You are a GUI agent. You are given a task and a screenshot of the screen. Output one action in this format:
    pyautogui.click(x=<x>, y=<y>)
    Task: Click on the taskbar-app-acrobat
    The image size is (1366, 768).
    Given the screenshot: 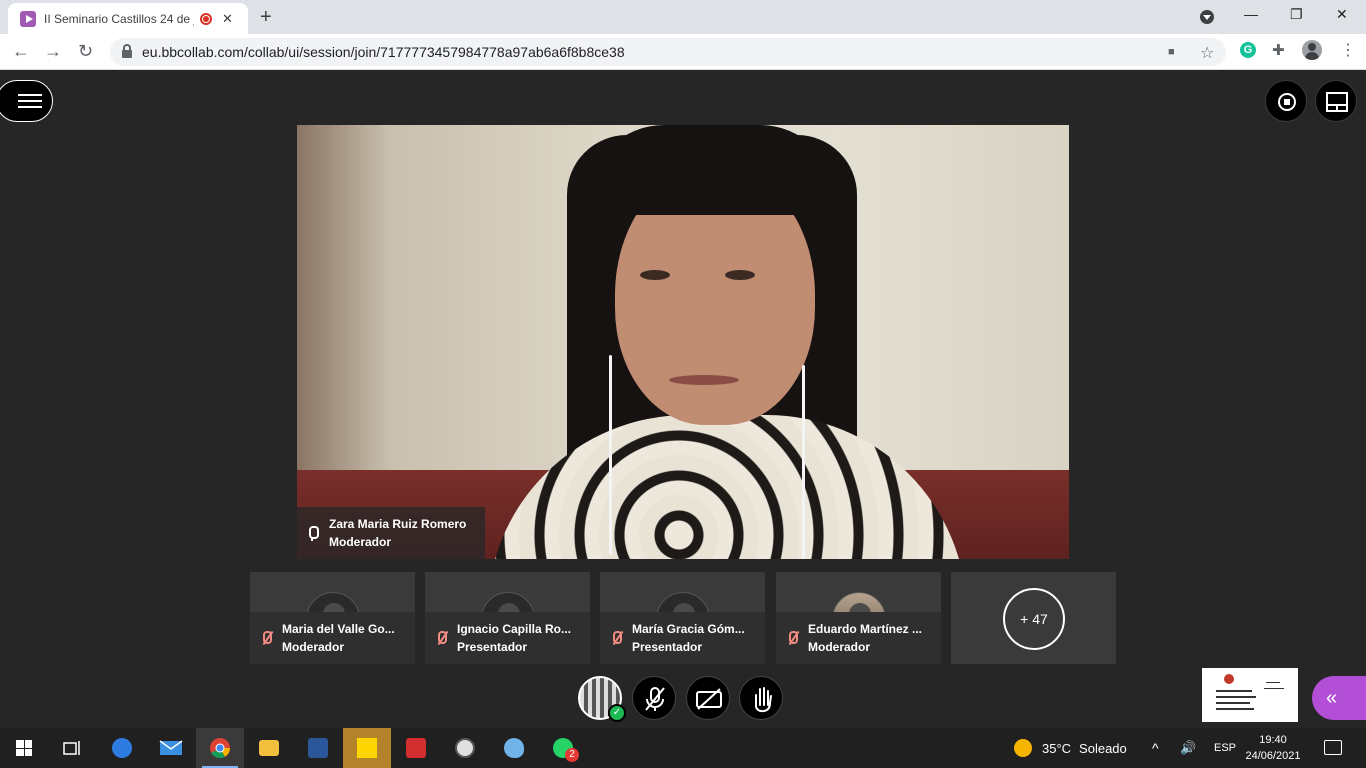 What is the action you would take?
    pyautogui.click(x=416, y=748)
    